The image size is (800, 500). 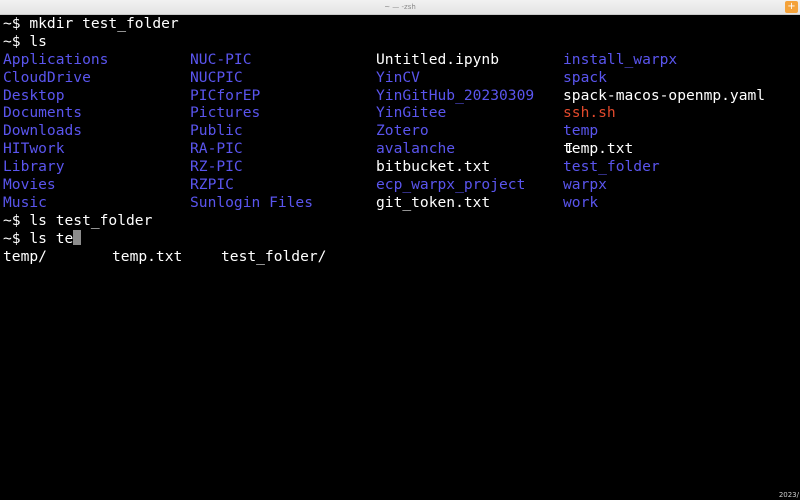 I want to click on ls-entry: ecp_warpx_project, so click(x=451, y=185).